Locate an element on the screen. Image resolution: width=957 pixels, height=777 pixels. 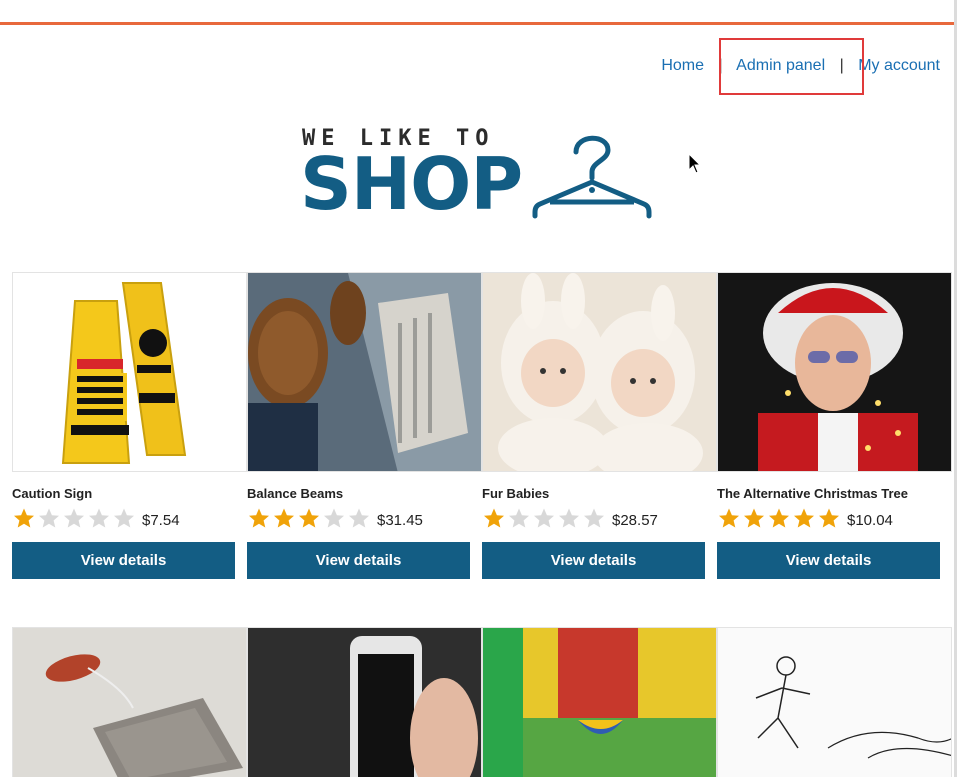
product-title: Fur Babies is located at coordinates (599, 493).